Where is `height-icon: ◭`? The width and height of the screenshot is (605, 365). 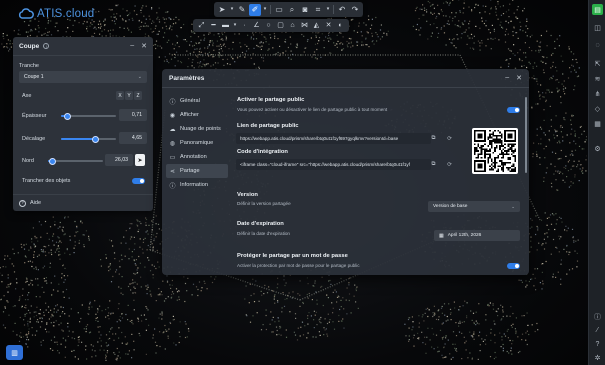 height-icon: ◭ is located at coordinates (316, 25).